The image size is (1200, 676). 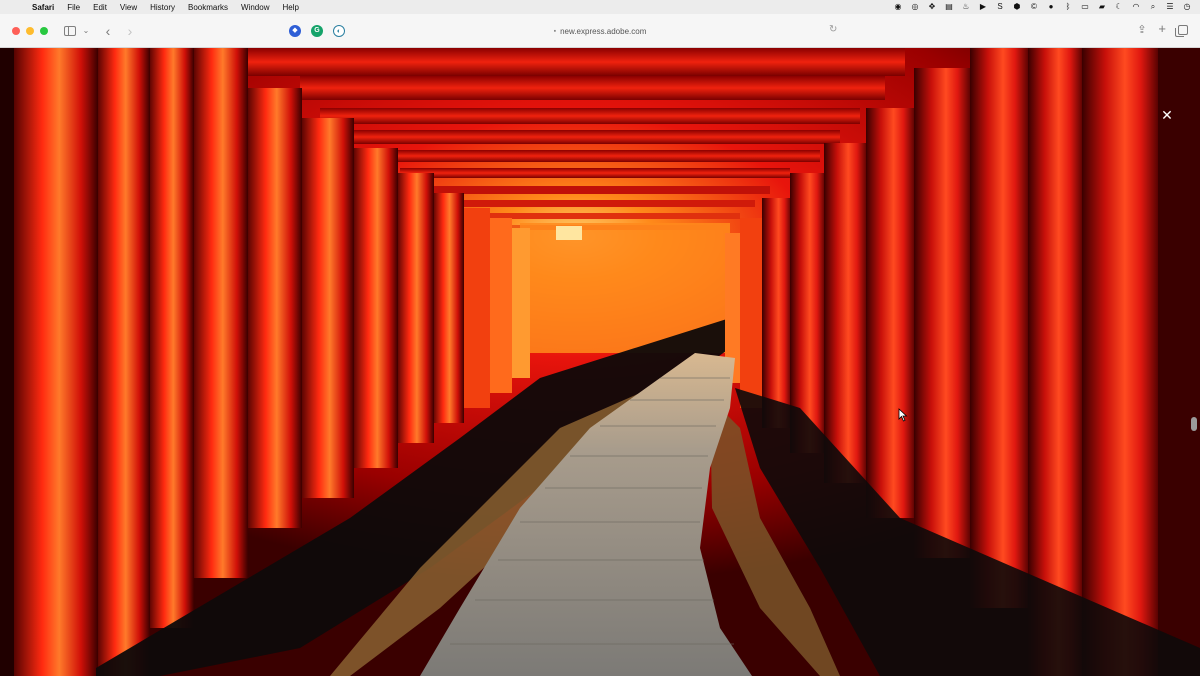 What do you see at coordinates (1085, 7) in the screenshot?
I see `status-keyboard-icon: ▭` at bounding box center [1085, 7].